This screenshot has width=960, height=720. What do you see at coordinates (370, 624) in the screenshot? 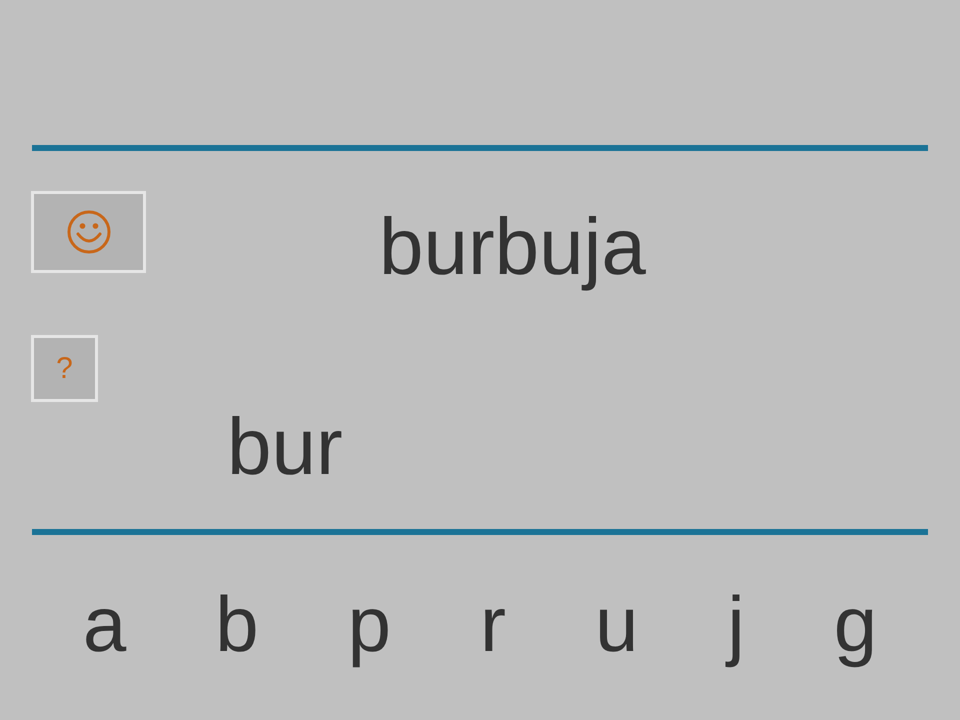
I see `letter-button: p` at bounding box center [370, 624].